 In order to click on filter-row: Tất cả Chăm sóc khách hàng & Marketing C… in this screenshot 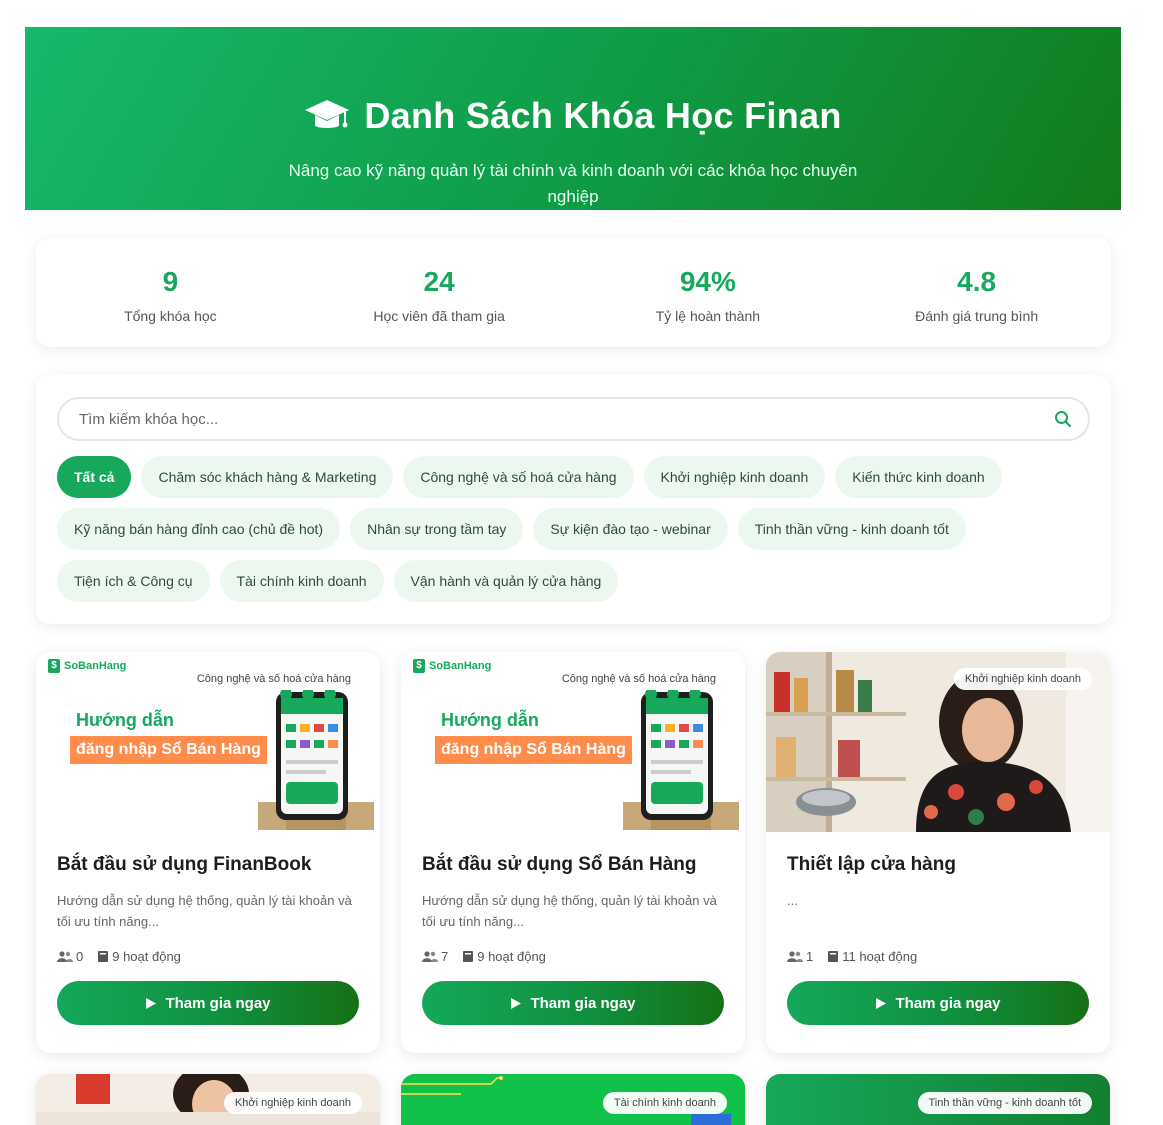, I will do `click(577, 477)`.